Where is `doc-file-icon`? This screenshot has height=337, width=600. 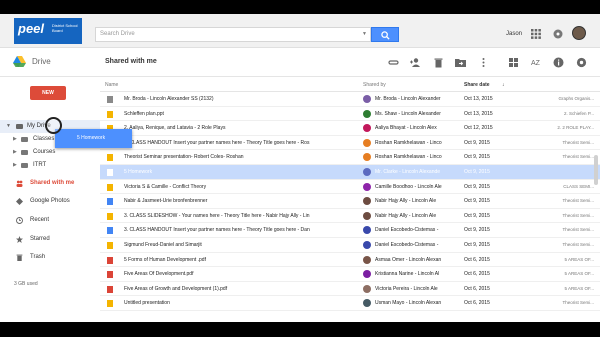 doc-file-icon is located at coordinates (110, 231).